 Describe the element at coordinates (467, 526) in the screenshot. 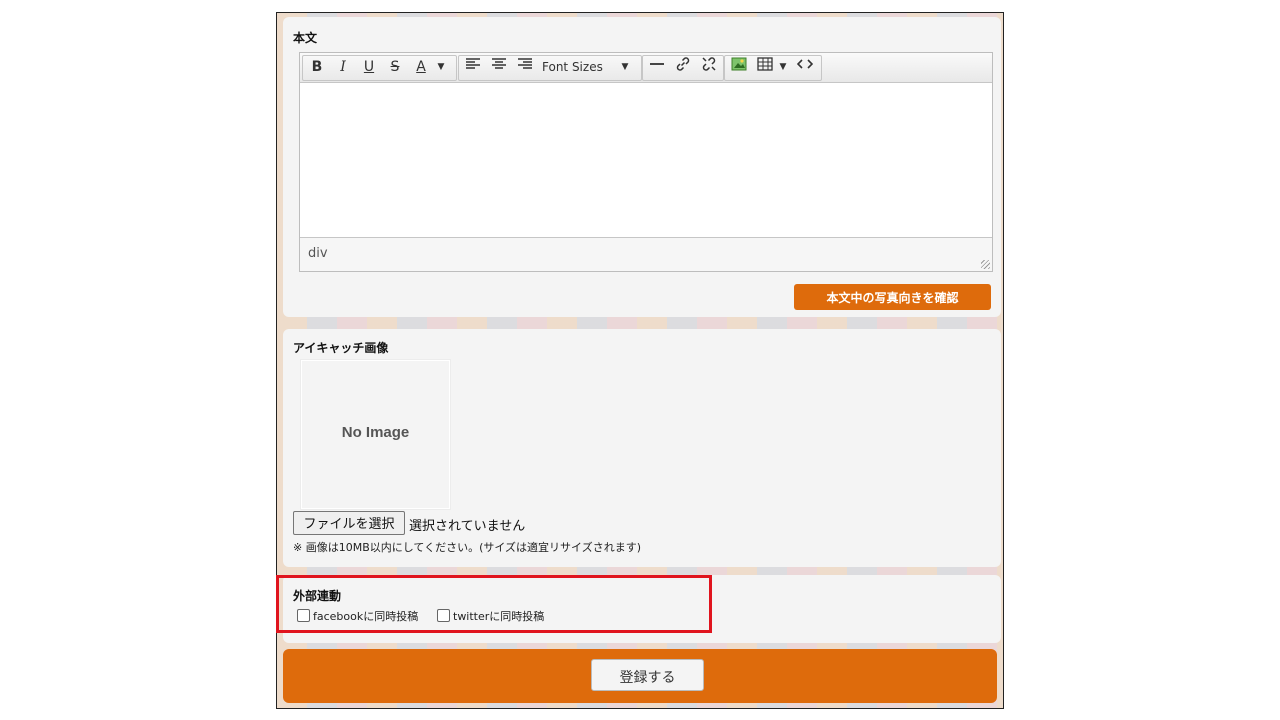

I see `file-status-text: 選択されていません` at that location.